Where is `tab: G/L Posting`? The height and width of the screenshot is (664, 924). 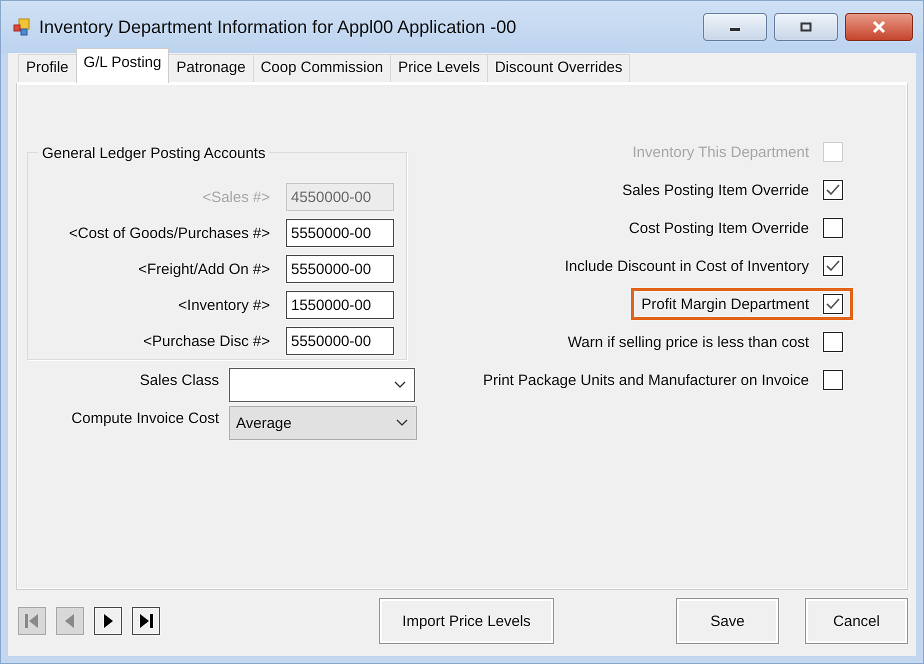
tab: G/L Posting is located at coordinates (123, 65).